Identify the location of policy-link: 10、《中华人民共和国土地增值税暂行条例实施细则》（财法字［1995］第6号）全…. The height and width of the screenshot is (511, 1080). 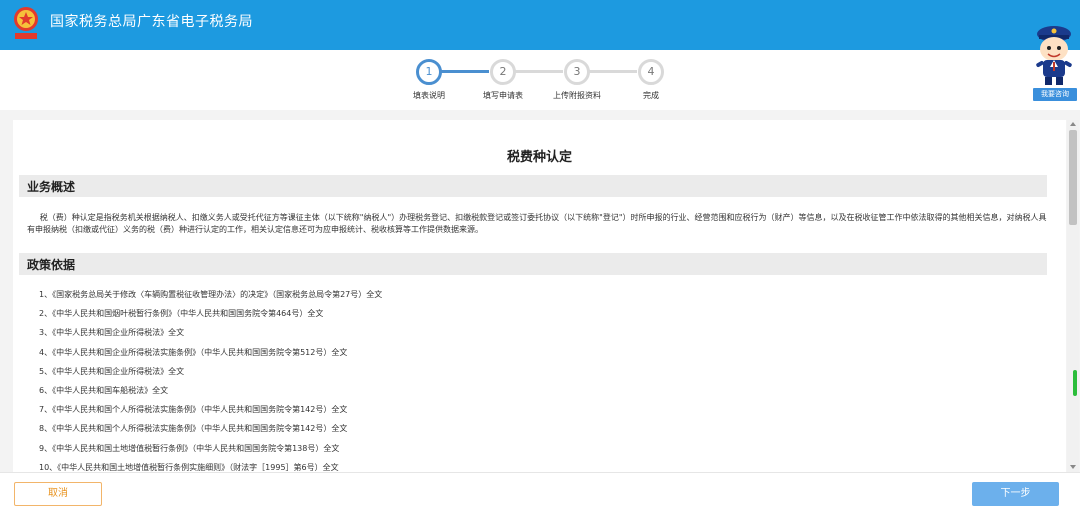
(210, 467).